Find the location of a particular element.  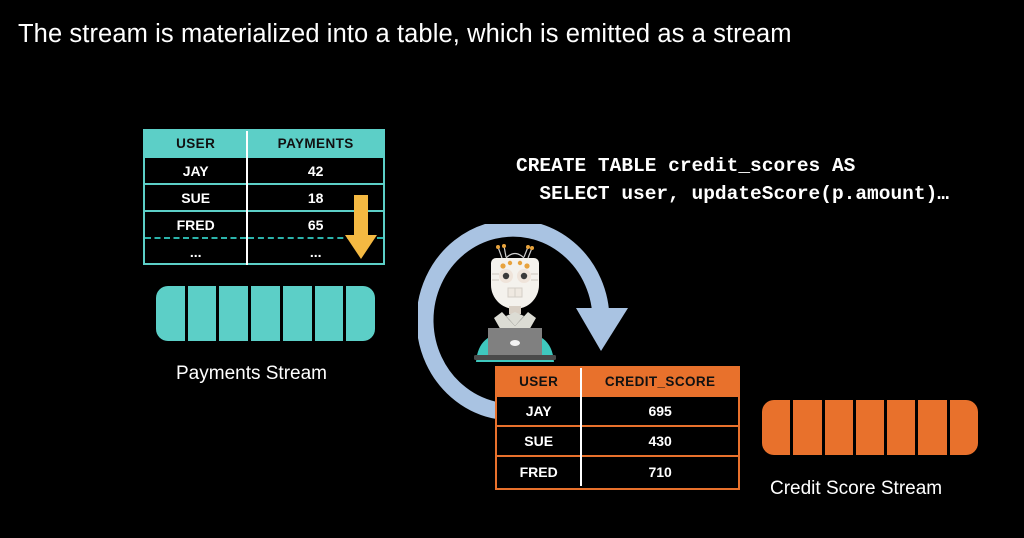

column-header-payments: PAYMENTS is located at coordinates (314, 144).